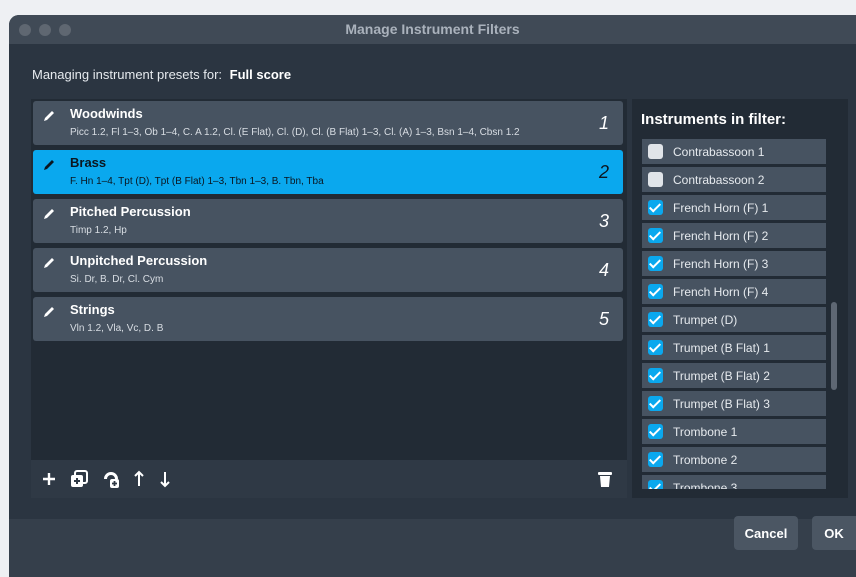 The image size is (856, 577). I want to click on instrument-label: Trumpet (B Flat) 1, so click(721, 348).